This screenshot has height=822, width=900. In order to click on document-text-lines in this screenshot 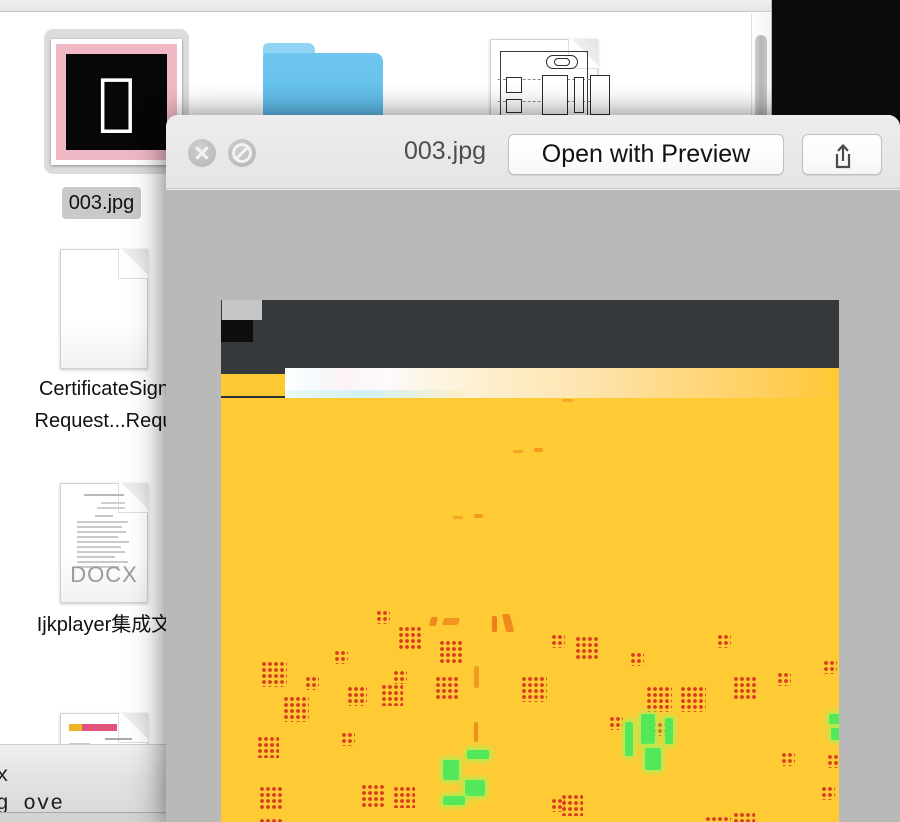, I will do `click(104, 532)`.